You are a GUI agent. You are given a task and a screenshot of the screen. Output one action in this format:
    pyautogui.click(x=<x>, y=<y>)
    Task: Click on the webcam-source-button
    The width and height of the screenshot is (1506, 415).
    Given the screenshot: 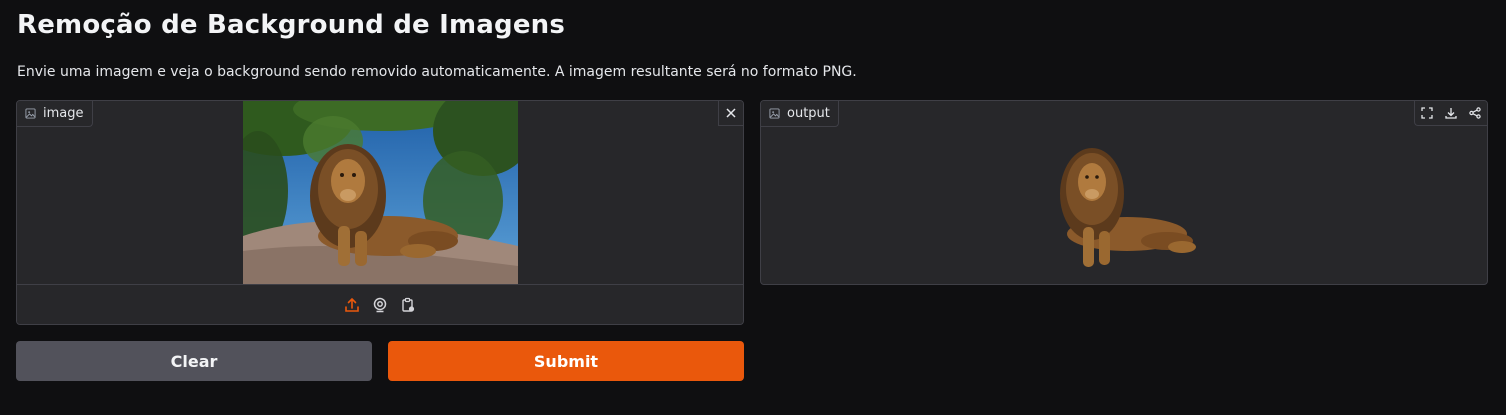 What is the action you would take?
    pyautogui.click(x=380, y=305)
    